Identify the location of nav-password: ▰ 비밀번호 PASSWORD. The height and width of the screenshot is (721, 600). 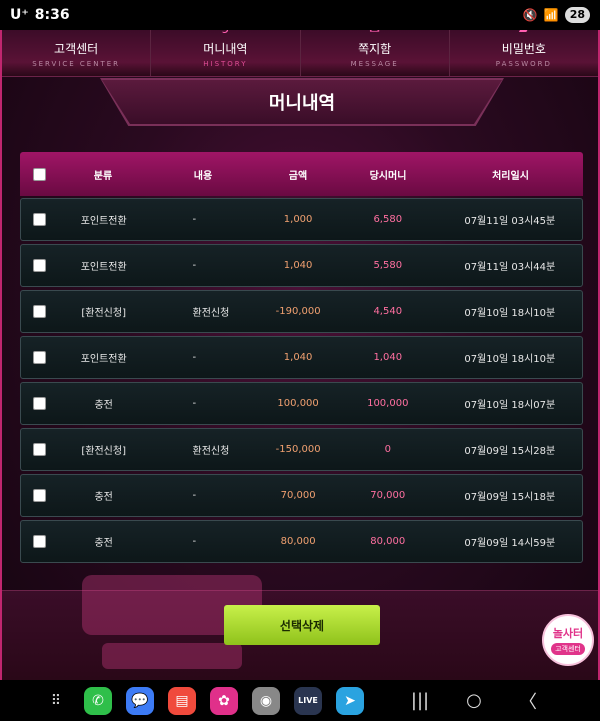
(524, 53).